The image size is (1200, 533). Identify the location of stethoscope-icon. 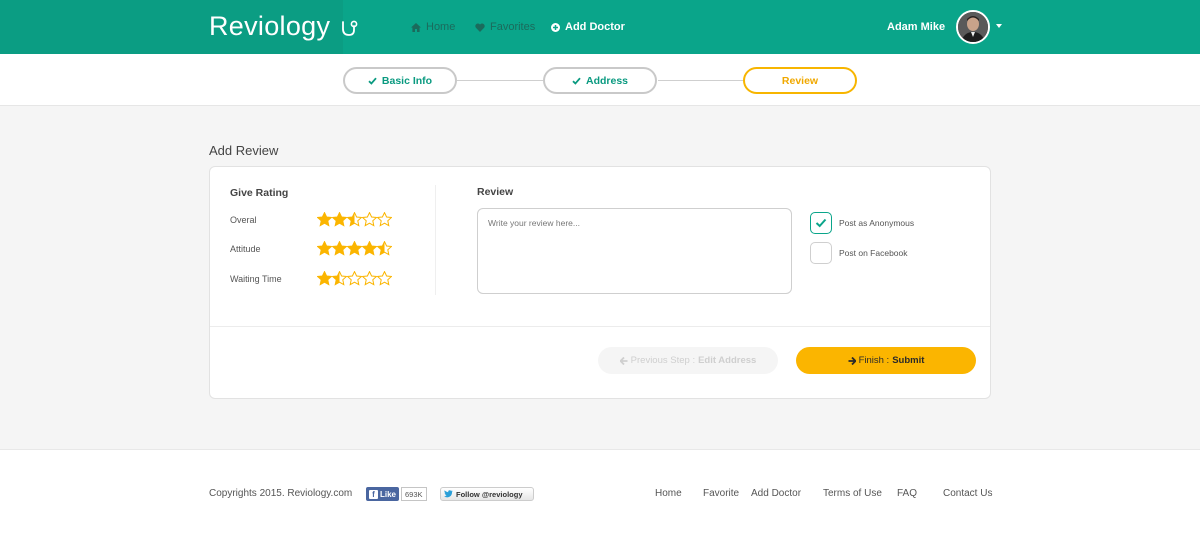
(350, 28).